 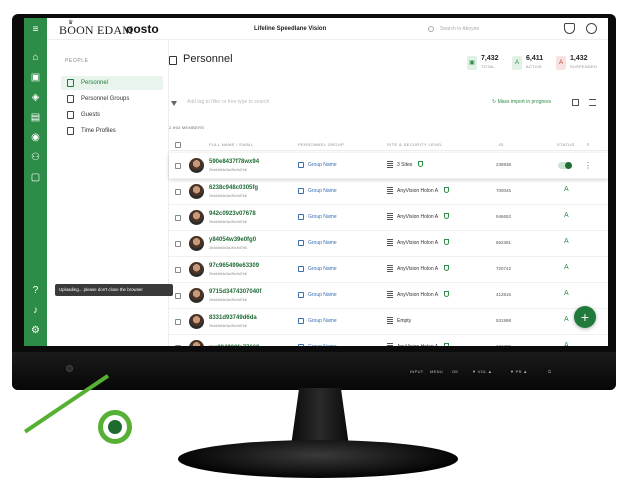 I want to click on calendar-clock-icon, so click(x=70, y=131).